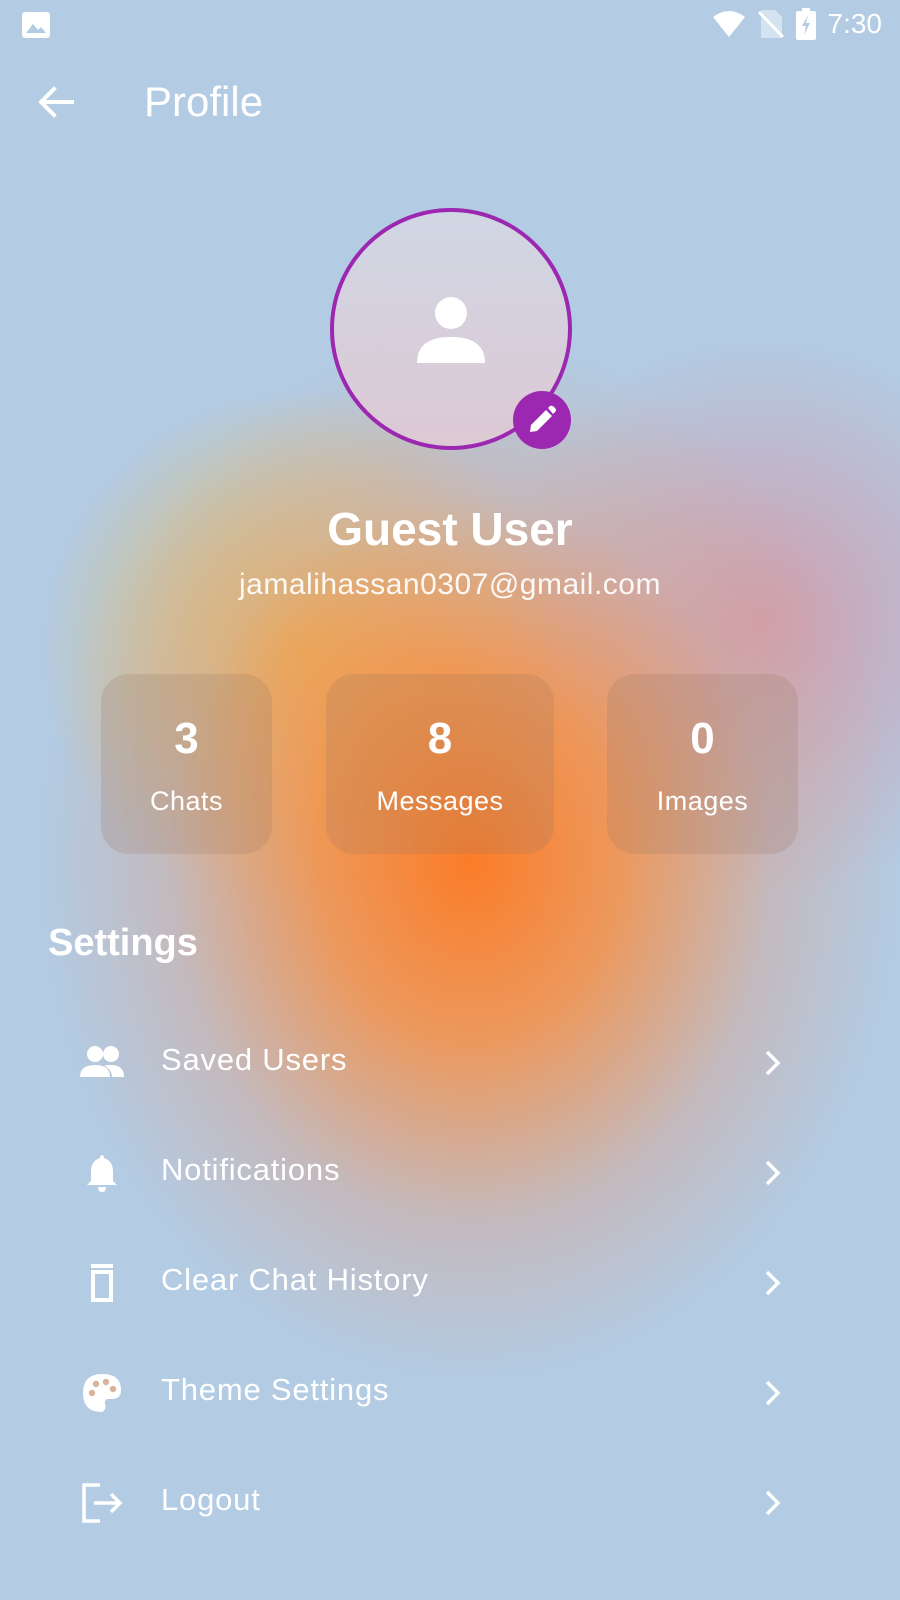 The width and height of the screenshot is (900, 1600). I want to click on app-bar: Profile, so click(450, 104).